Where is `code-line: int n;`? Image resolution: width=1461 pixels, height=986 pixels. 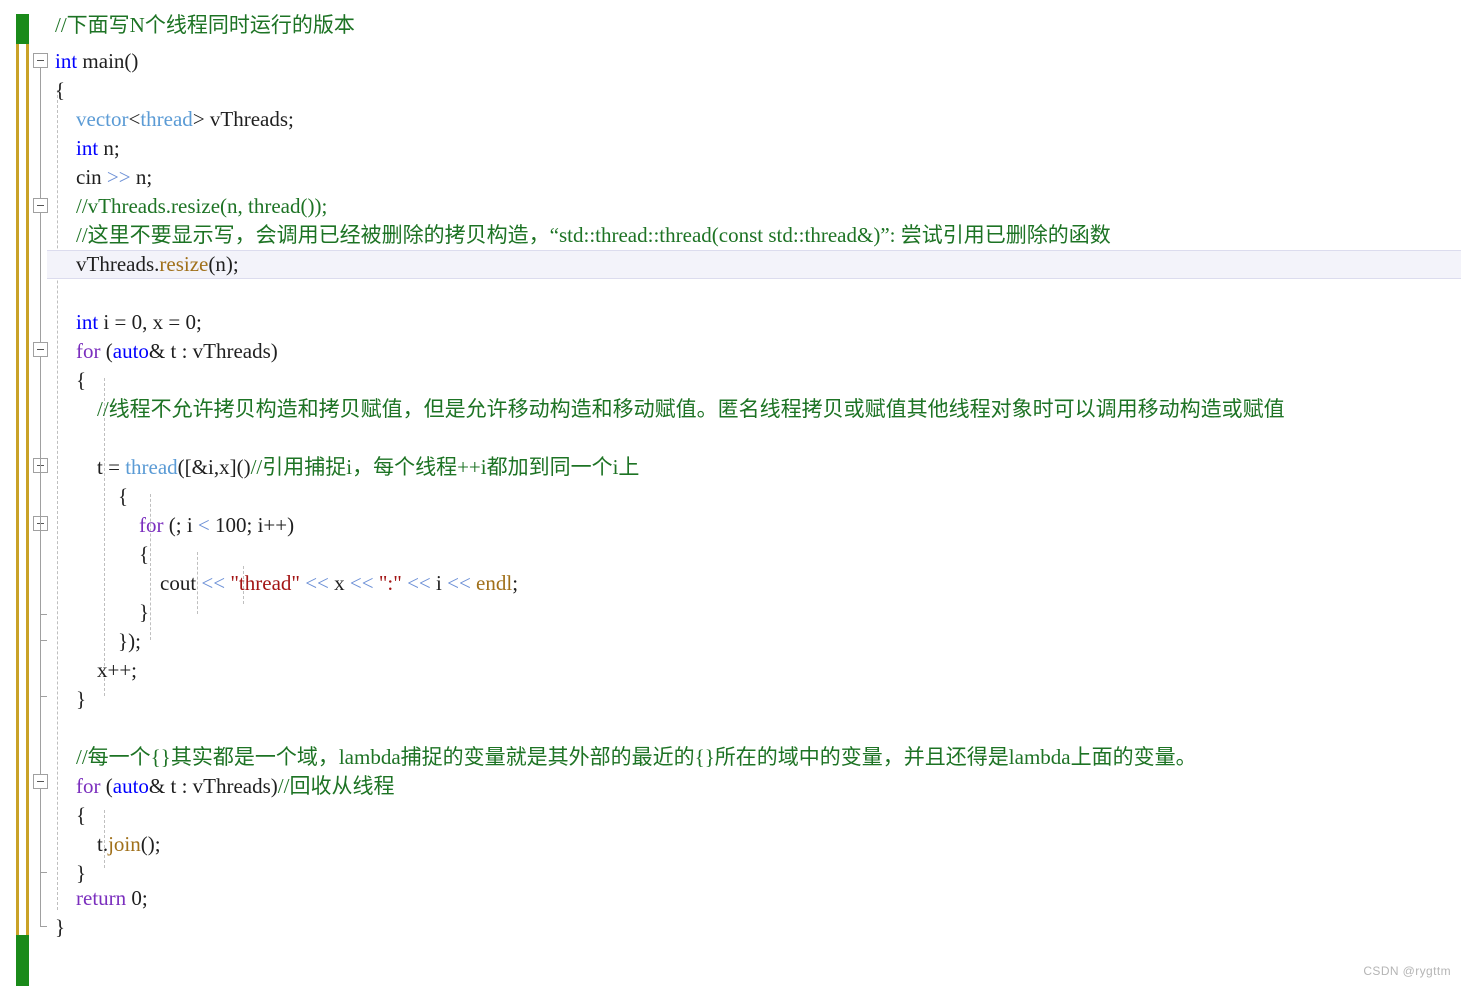 code-line: int n; is located at coordinates (87, 148).